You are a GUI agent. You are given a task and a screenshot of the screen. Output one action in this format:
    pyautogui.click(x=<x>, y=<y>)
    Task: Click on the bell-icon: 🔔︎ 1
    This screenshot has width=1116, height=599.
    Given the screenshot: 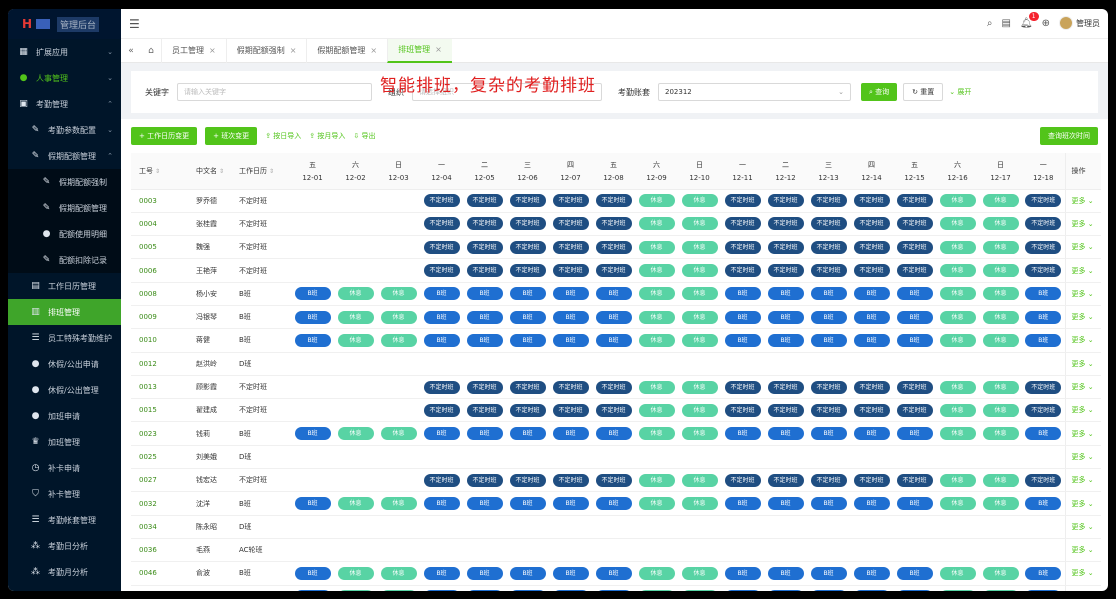 What is the action you would take?
    pyautogui.click(x=1029, y=20)
    